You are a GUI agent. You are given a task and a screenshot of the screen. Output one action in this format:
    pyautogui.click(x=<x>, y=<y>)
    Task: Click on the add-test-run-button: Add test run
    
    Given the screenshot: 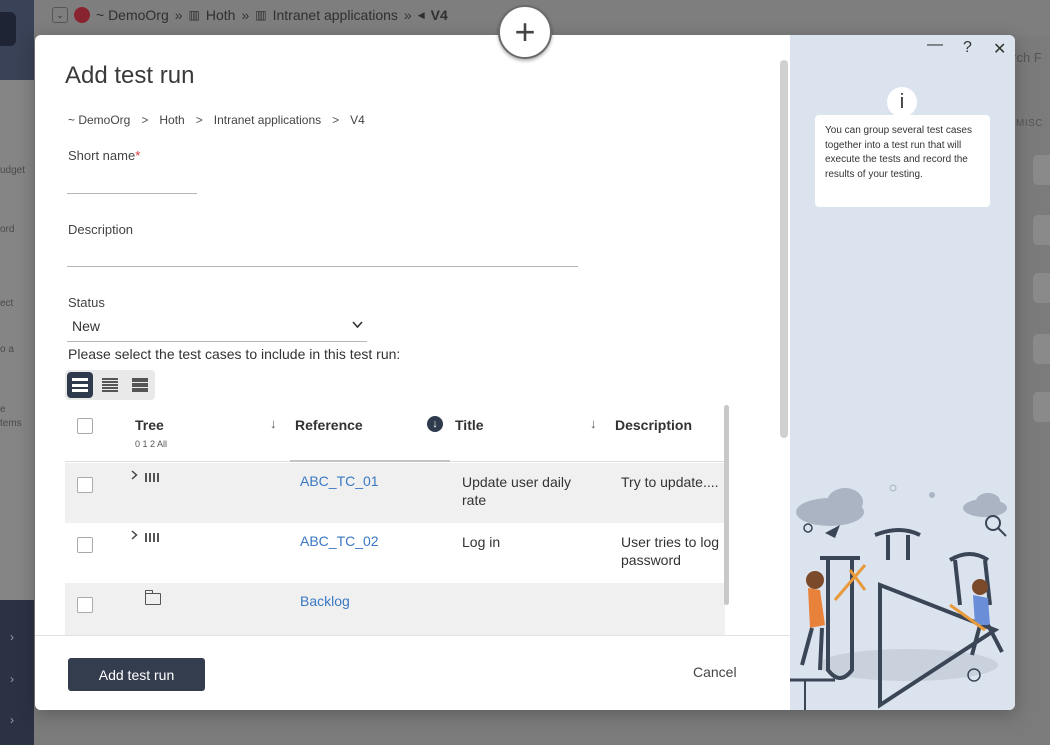 What is the action you would take?
    pyautogui.click(x=136, y=674)
    